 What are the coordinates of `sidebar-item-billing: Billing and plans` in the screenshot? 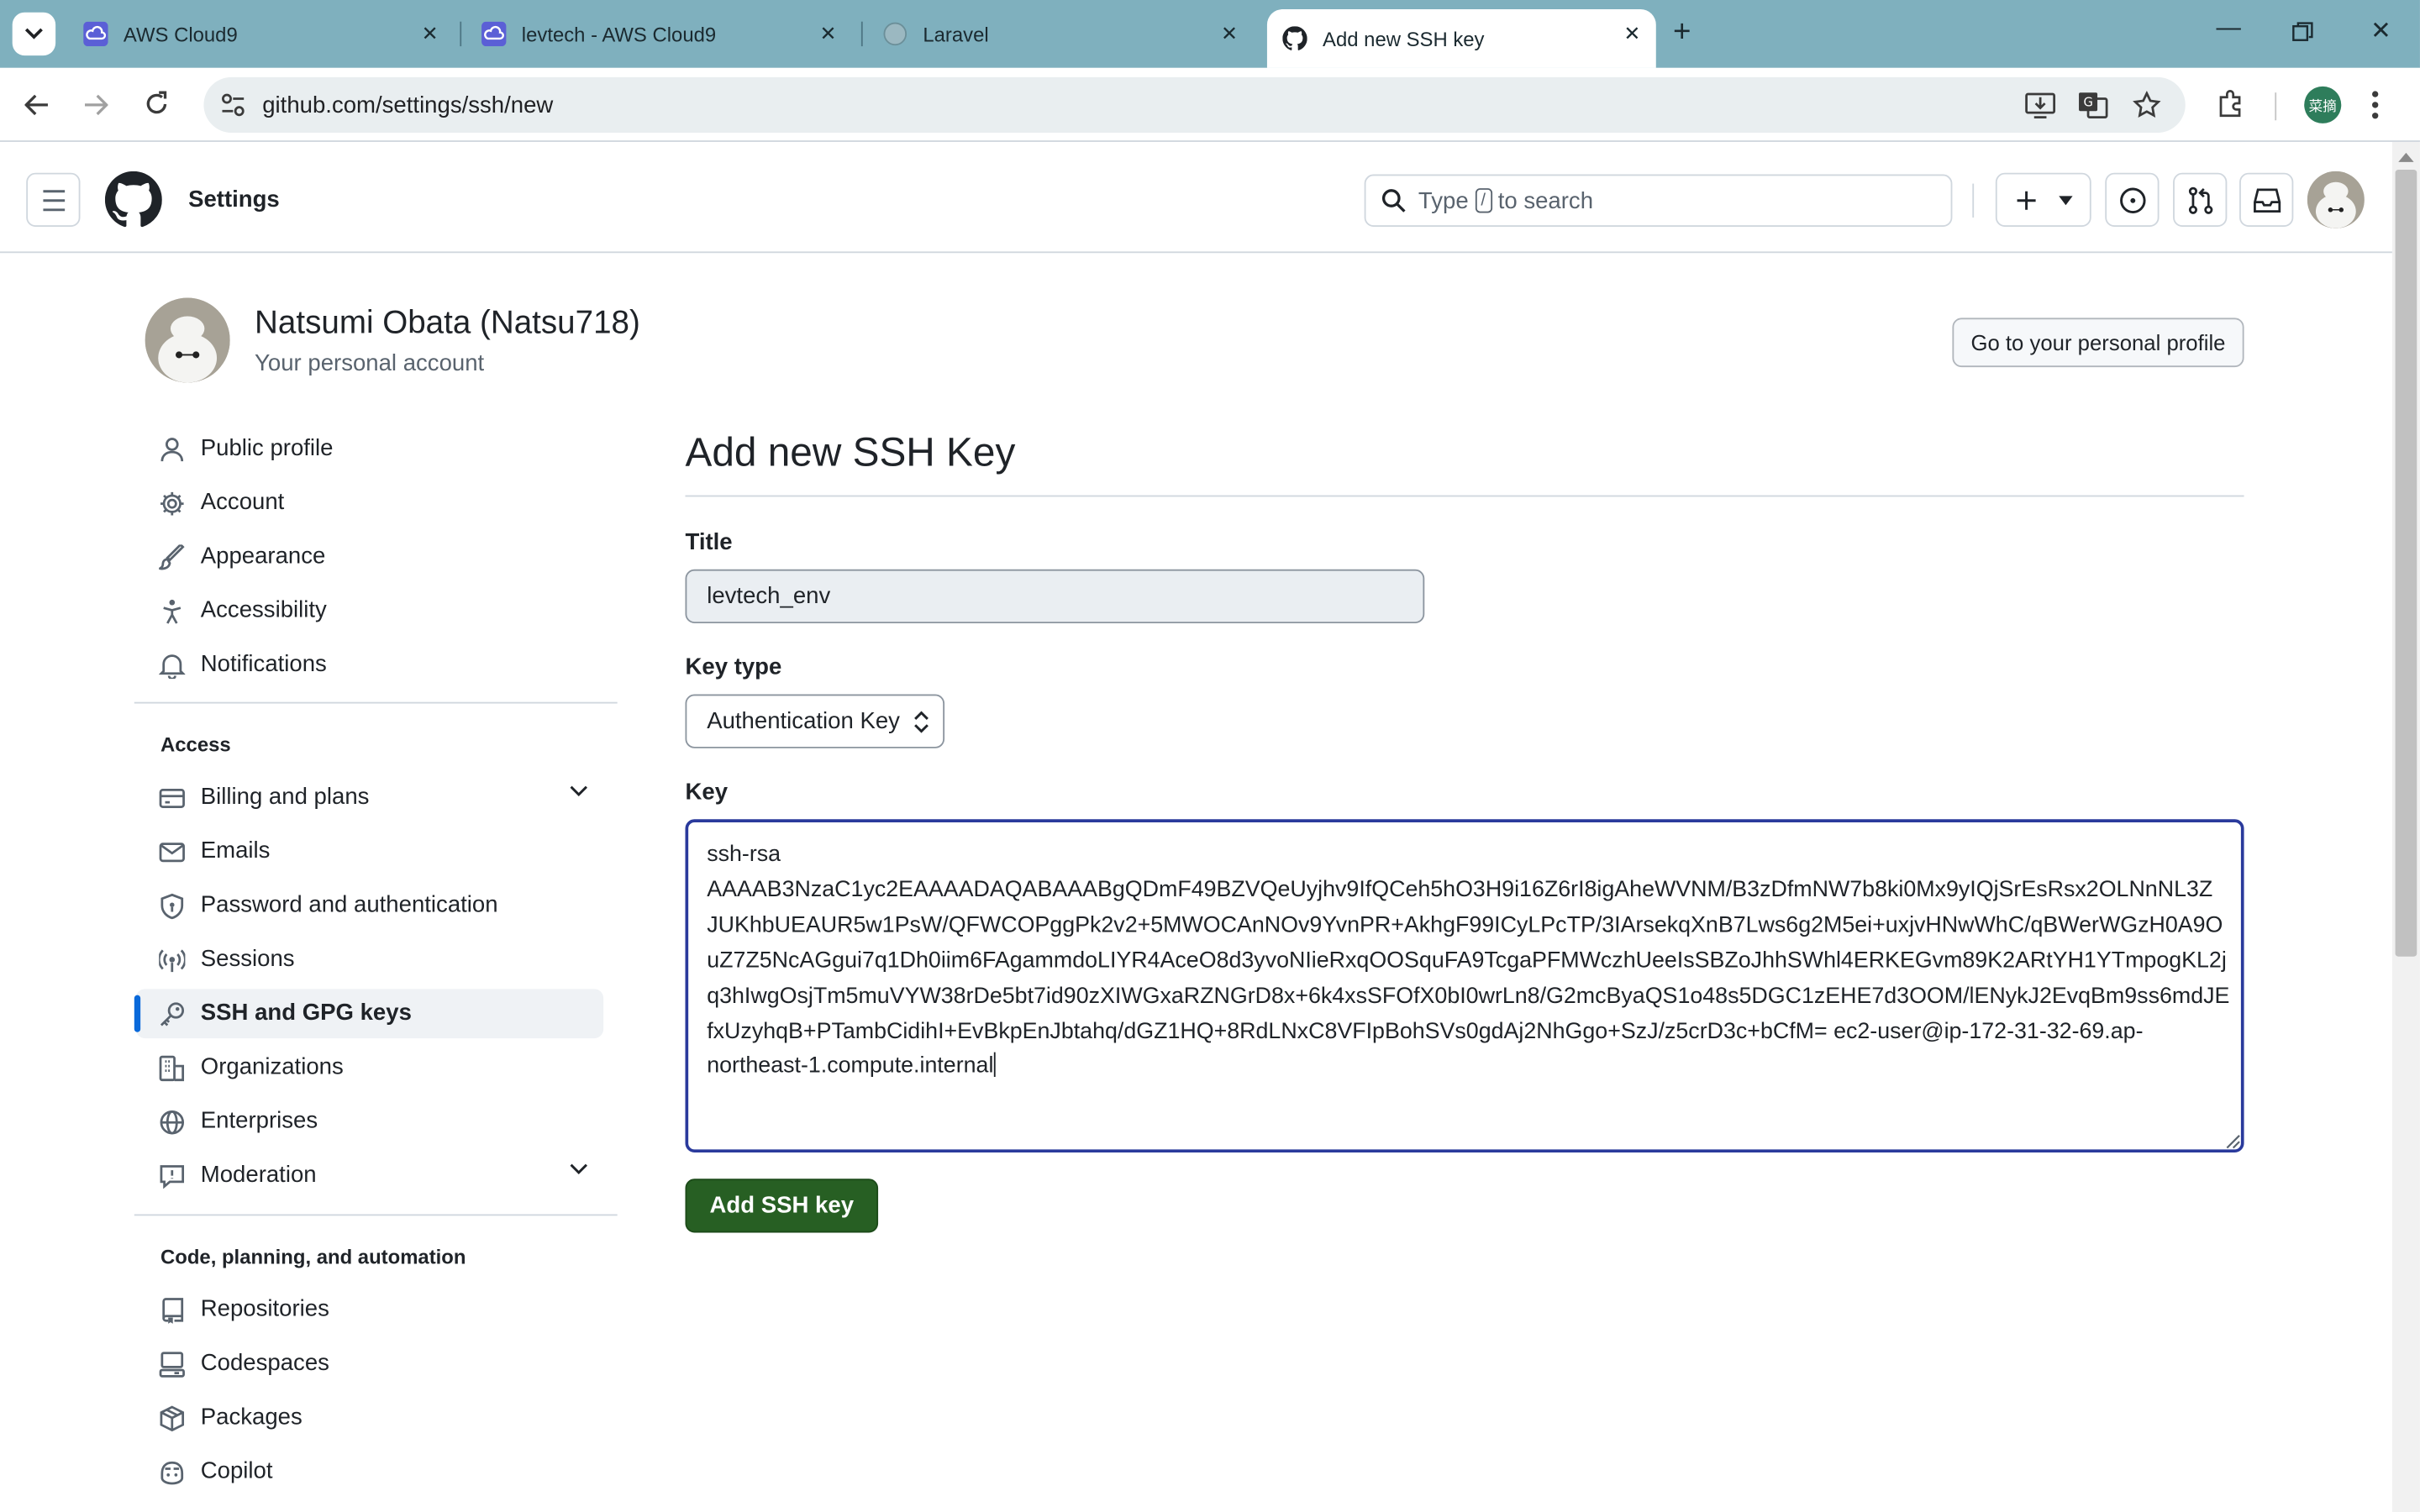 It's located at (370, 797).